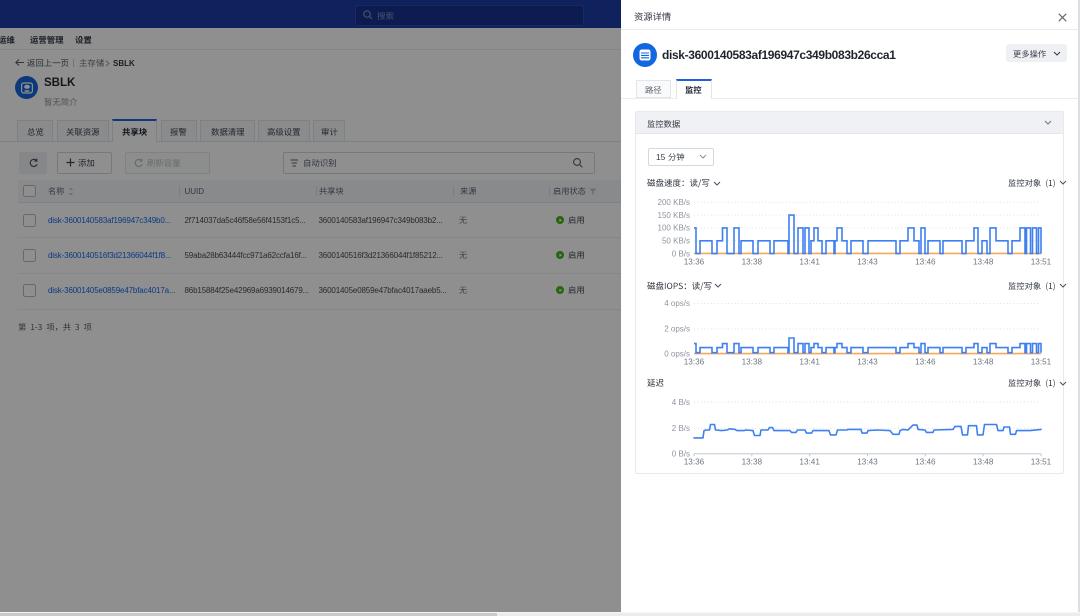 This screenshot has width=1080, height=616. I want to click on svg-text: 4 B/s, so click(681, 402).